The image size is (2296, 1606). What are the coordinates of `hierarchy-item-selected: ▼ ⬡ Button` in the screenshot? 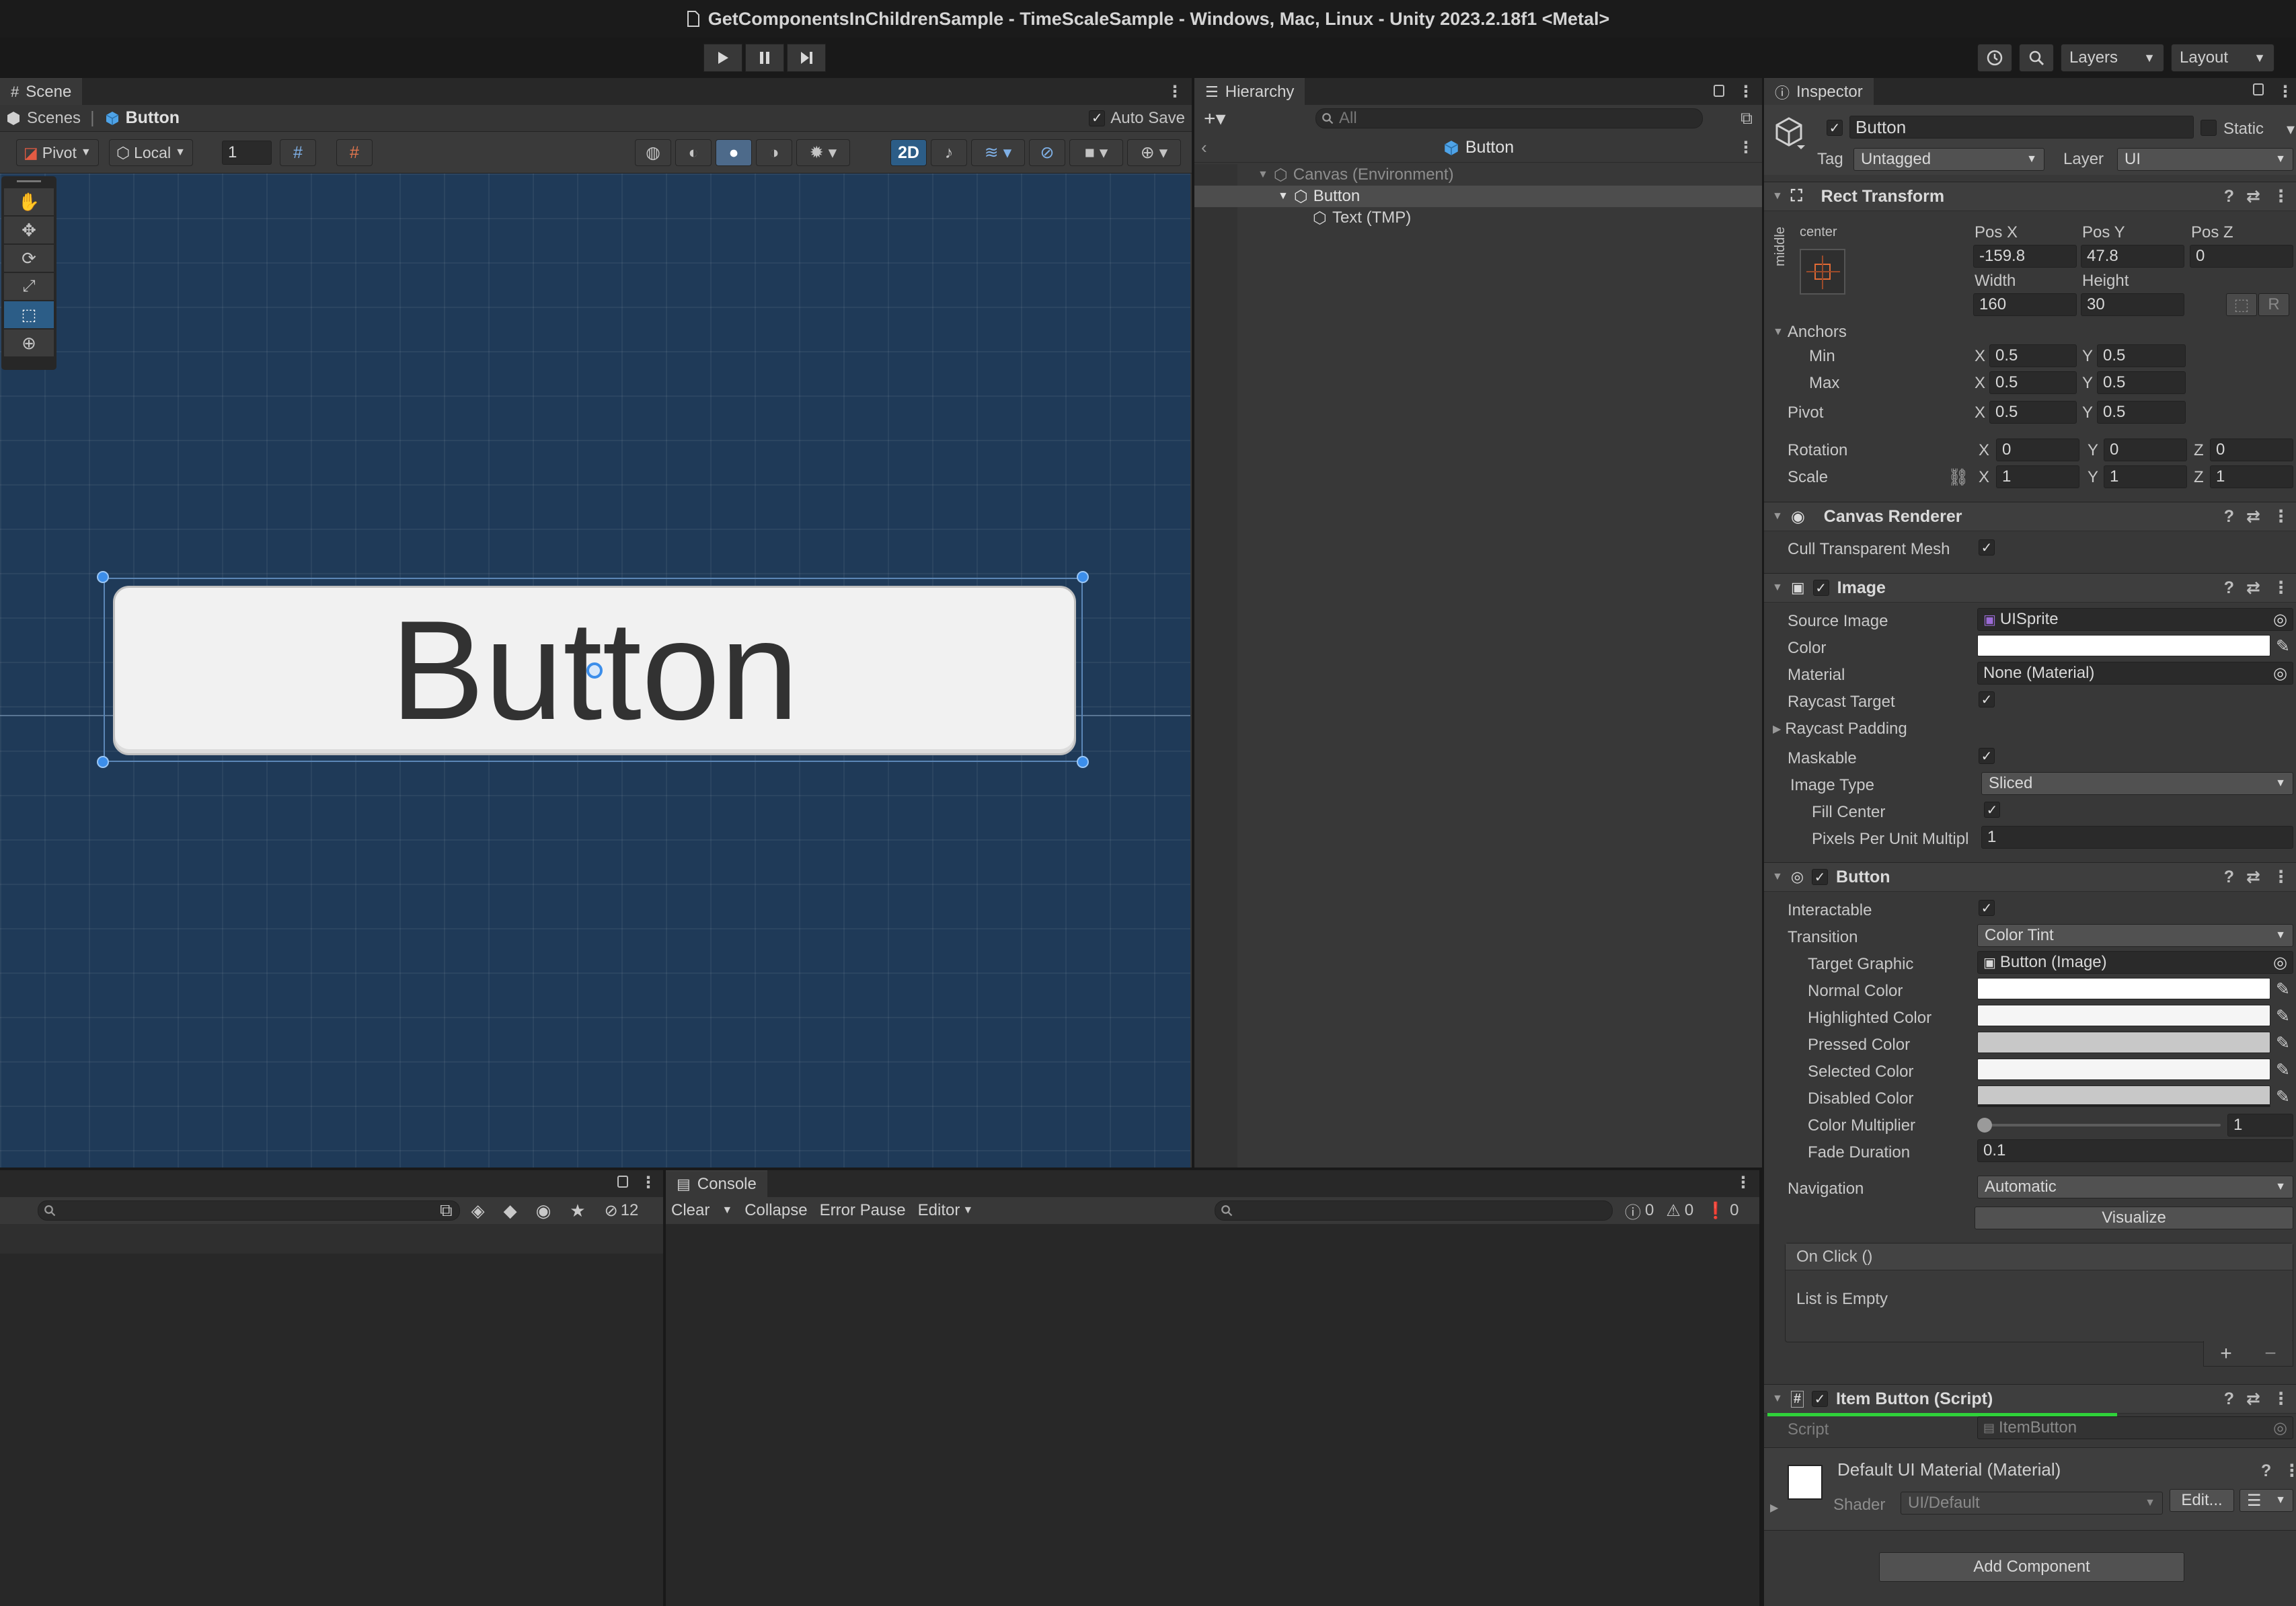 It's located at (1478, 196).